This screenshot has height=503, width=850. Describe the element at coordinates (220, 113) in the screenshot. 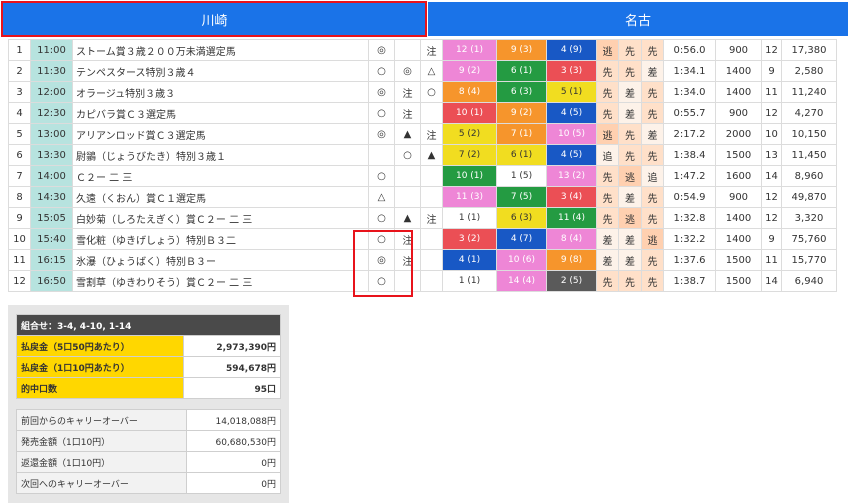

I see `race-name: カピバラ賞Ｃ３選定馬` at that location.